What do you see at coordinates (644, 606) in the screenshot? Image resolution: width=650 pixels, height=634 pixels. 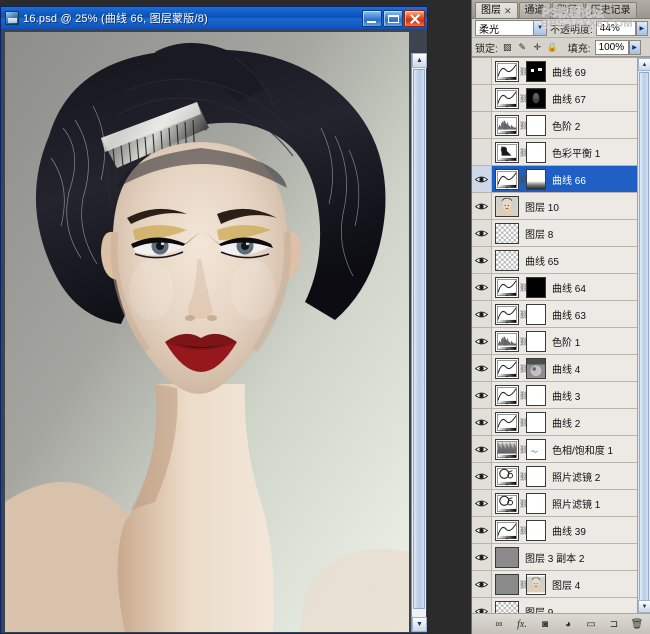 I see `layers-scroll-down-icon: ▼` at bounding box center [644, 606].